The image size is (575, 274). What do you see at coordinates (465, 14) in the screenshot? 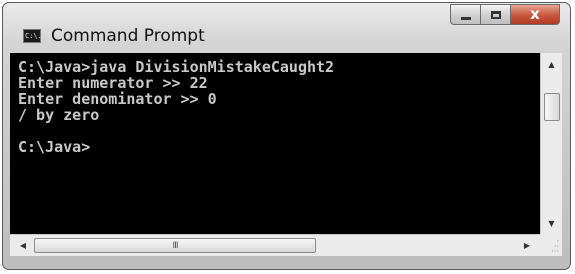
I see `minimize-button` at bounding box center [465, 14].